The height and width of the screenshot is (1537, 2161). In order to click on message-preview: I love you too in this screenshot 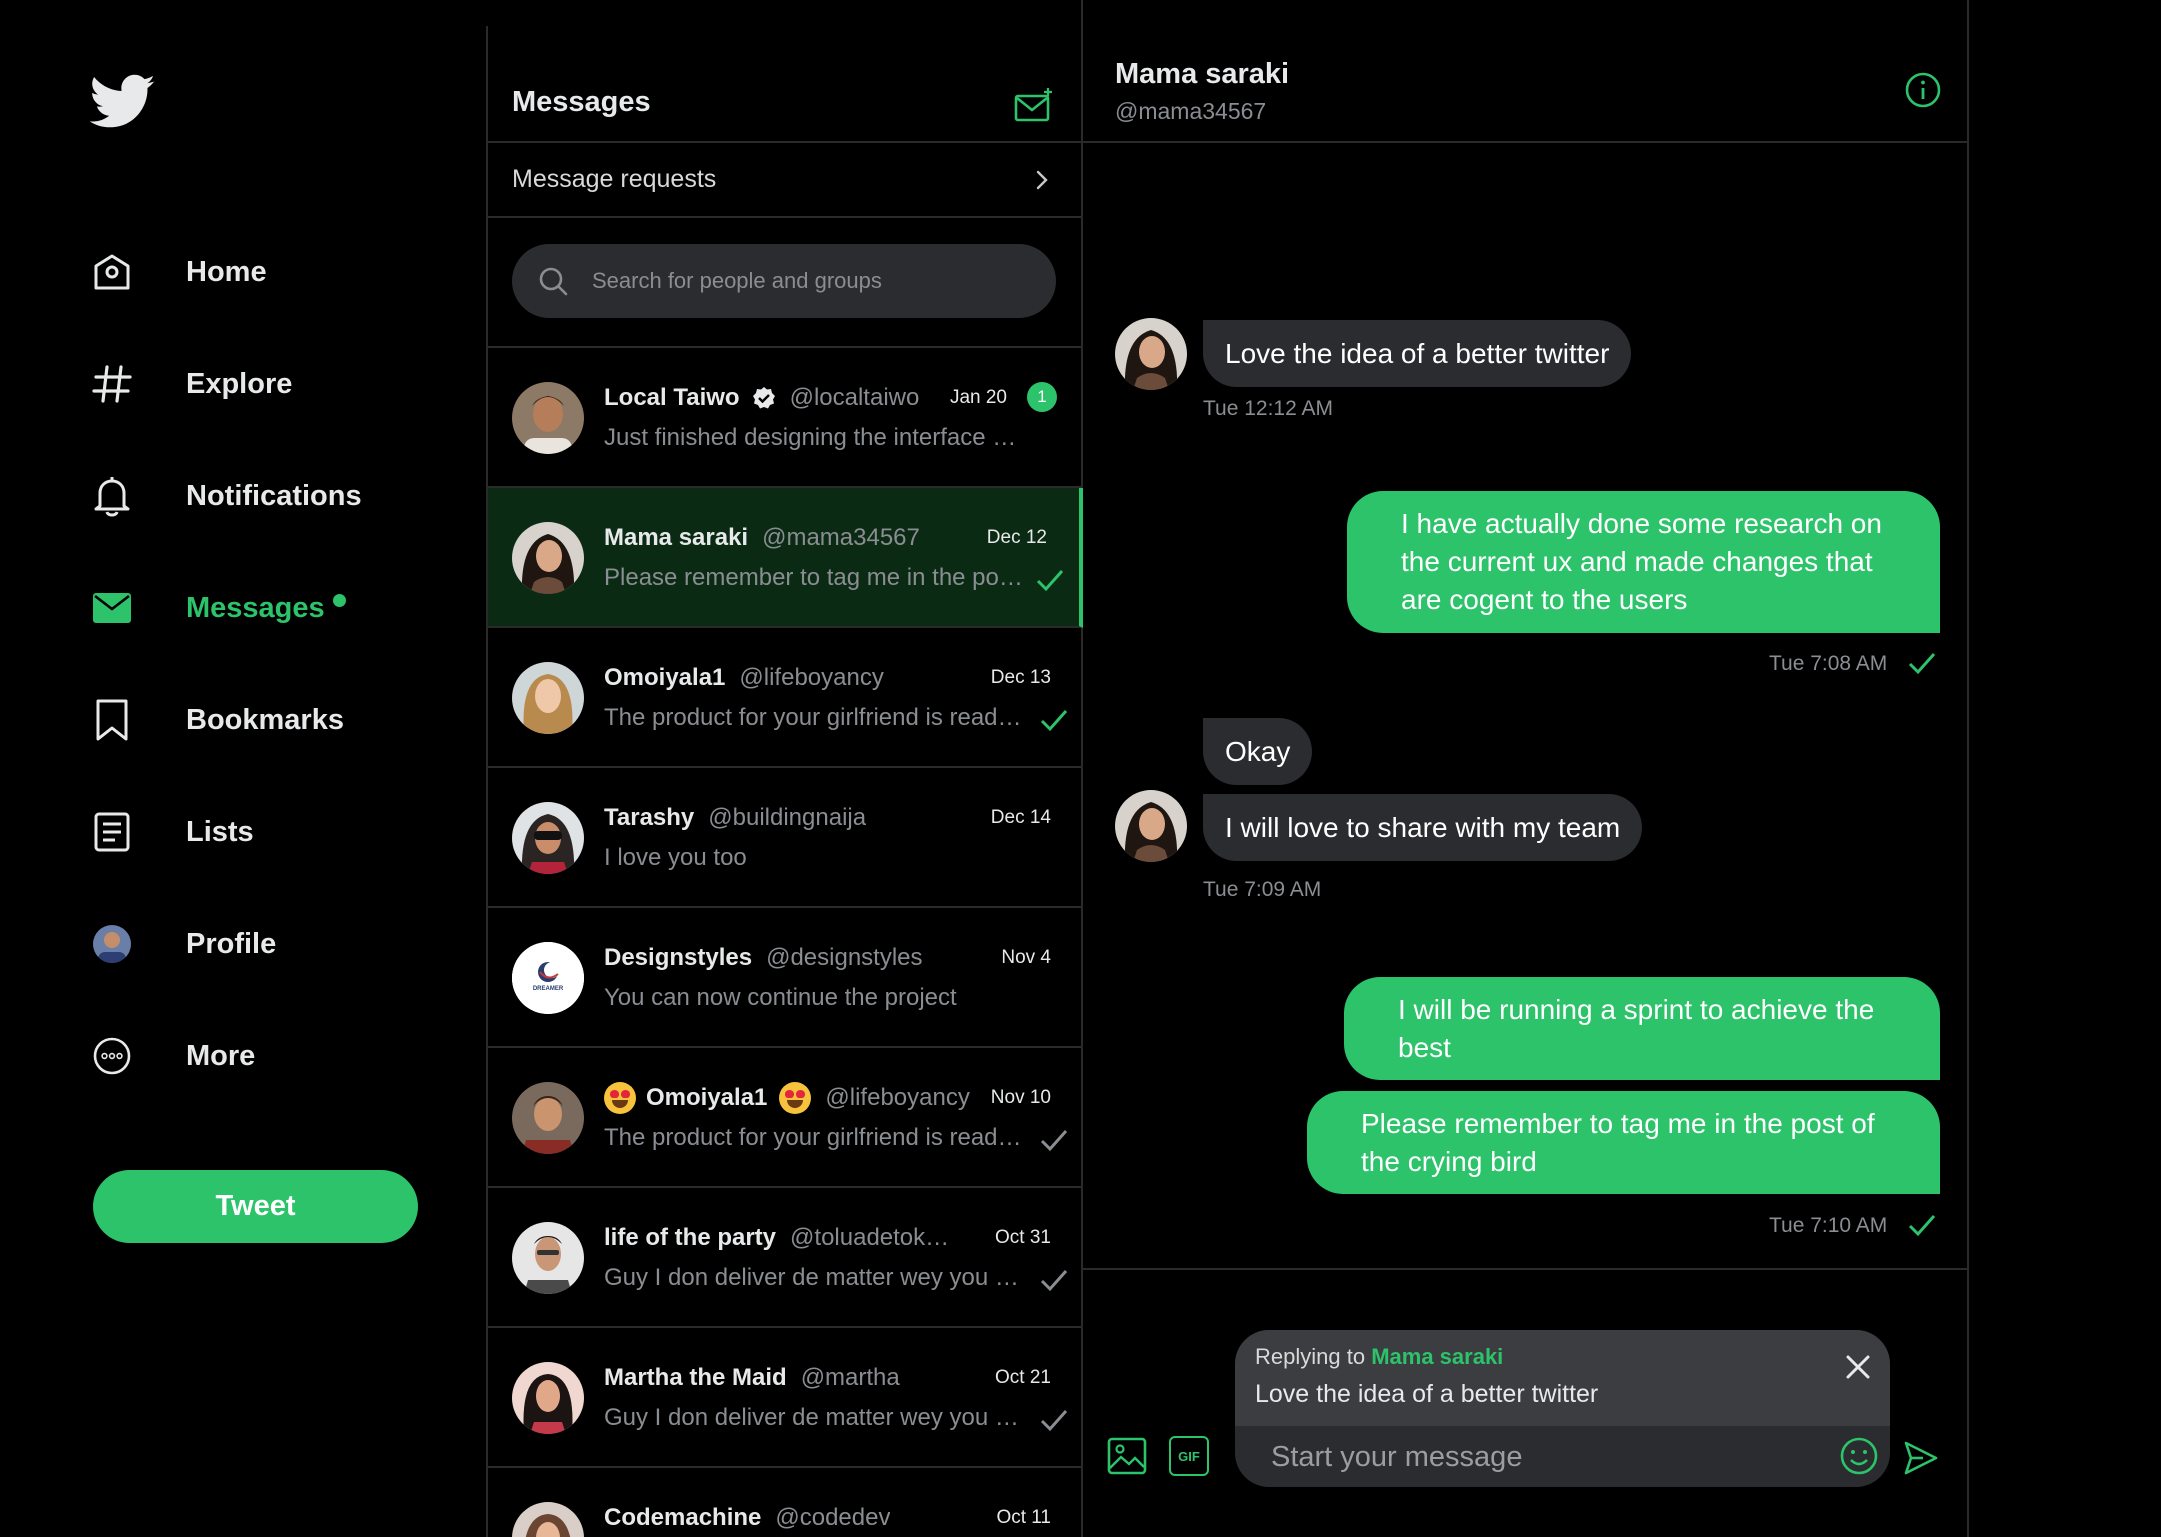, I will do `click(675, 857)`.